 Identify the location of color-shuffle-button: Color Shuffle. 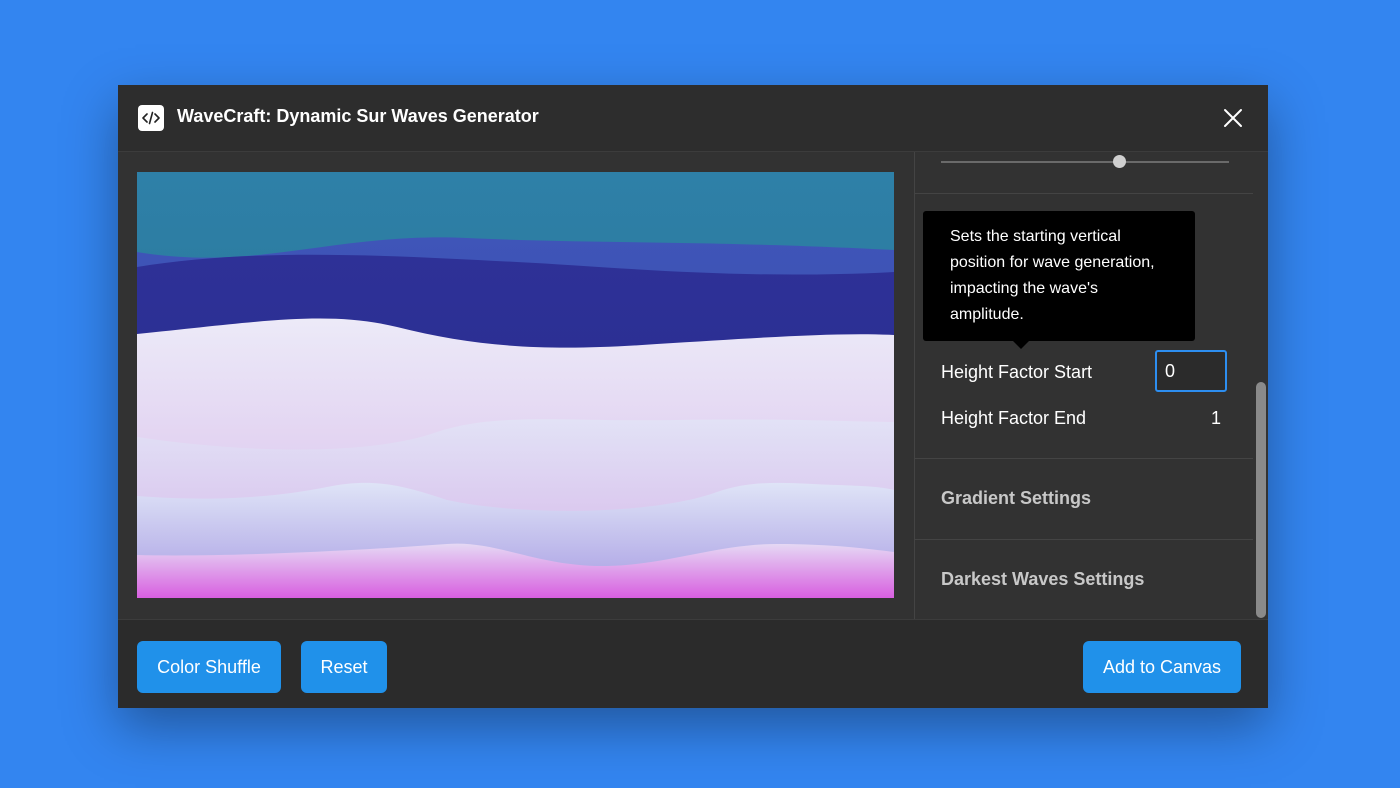
(209, 667).